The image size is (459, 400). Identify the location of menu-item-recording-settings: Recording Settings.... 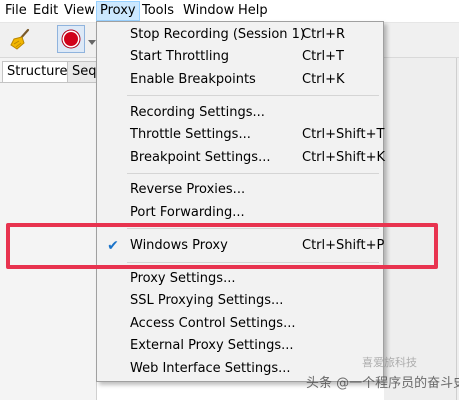
(240, 113).